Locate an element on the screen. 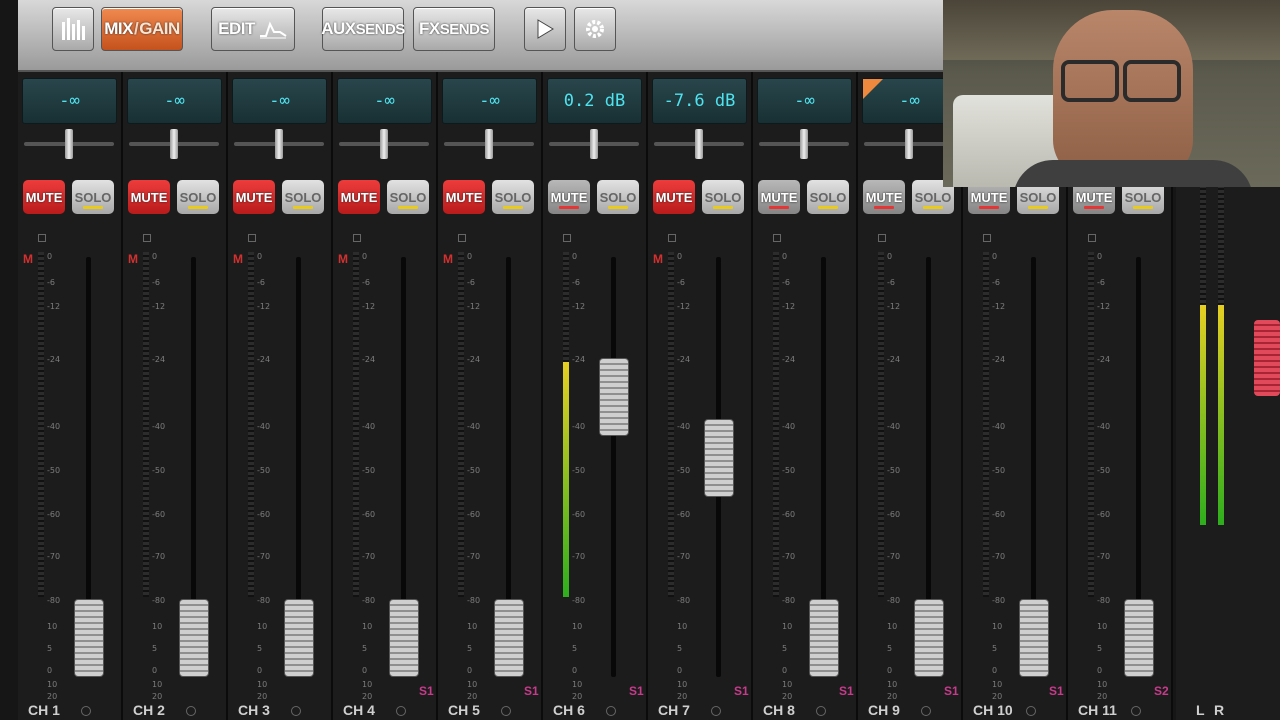 The image size is (1280, 720). aux-sends-button: AUX SENDS is located at coordinates (363, 29).